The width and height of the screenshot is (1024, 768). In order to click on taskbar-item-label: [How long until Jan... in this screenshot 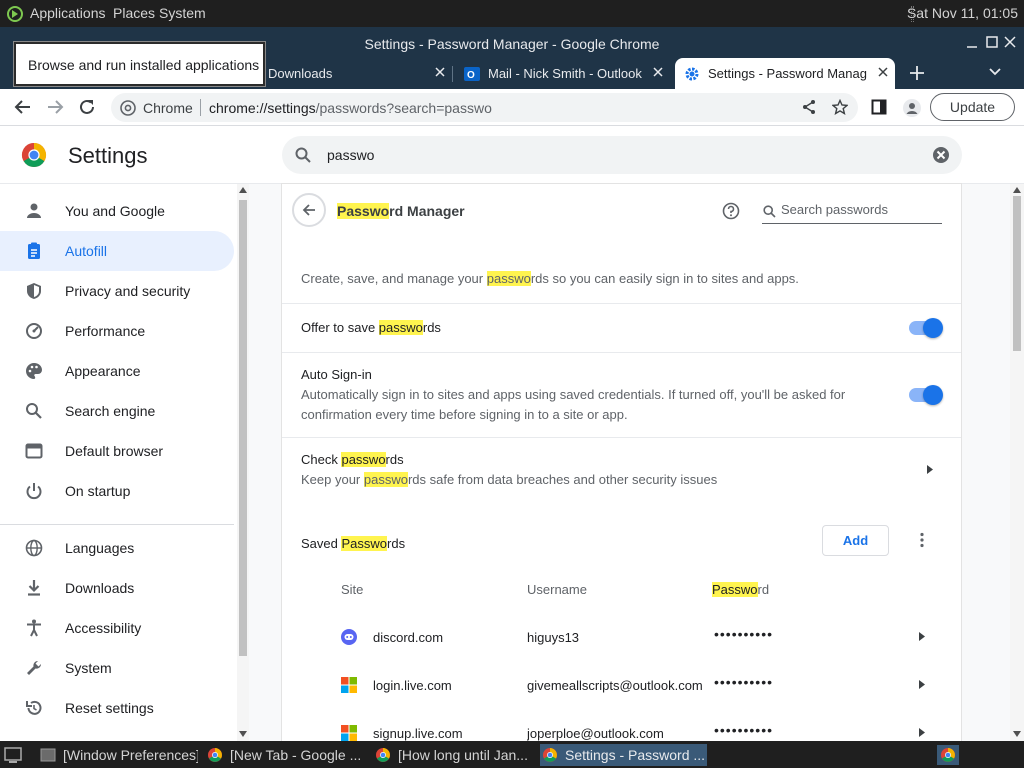, I will do `click(463, 755)`.